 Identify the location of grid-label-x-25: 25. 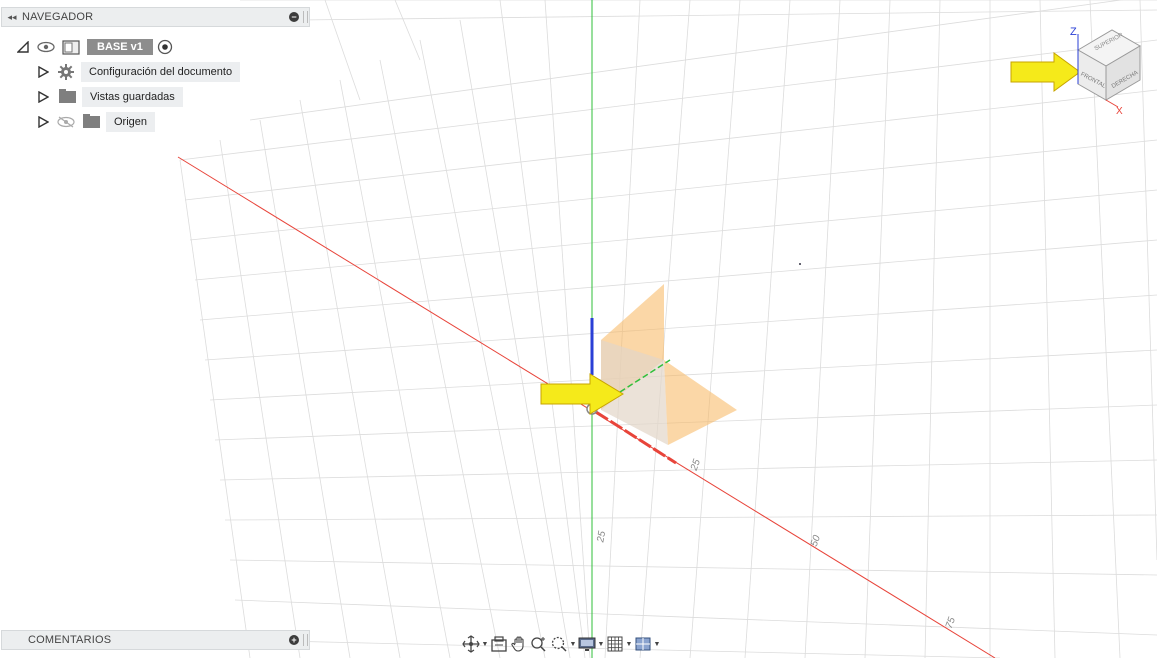
(696, 466).